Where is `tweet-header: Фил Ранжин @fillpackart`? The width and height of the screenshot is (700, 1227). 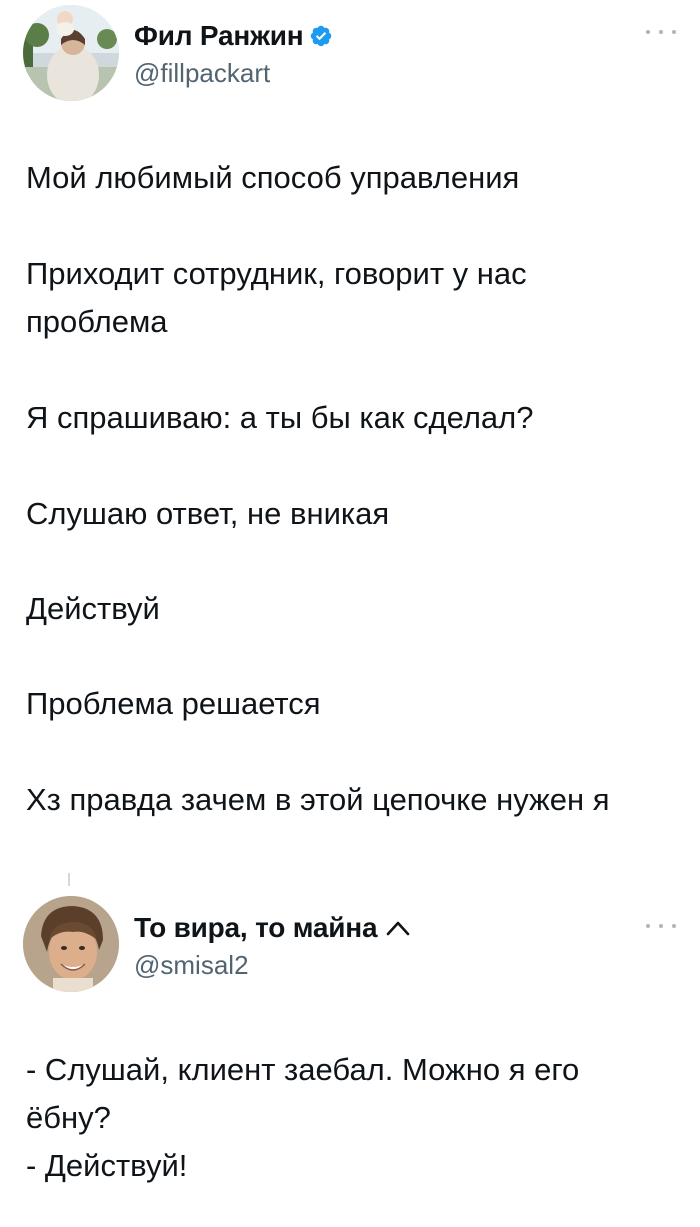 tweet-header: Фил Ранжин @fillpackart is located at coordinates (350, 55).